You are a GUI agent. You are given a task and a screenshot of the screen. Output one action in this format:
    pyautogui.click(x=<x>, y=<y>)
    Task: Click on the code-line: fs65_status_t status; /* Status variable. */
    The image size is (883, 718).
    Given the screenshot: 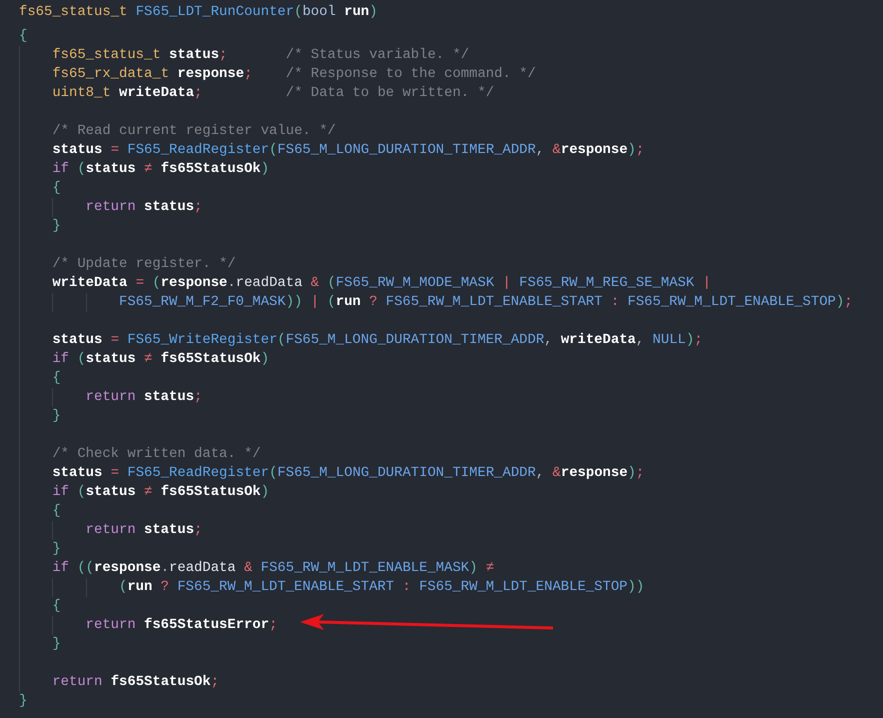 What is the action you would take?
    pyautogui.click(x=261, y=55)
    